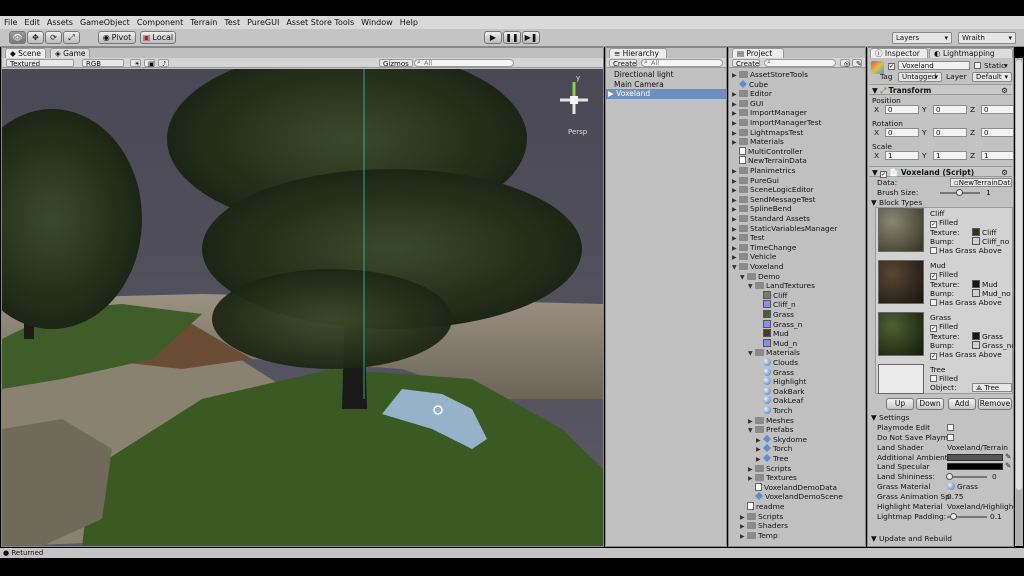 The image size is (1024, 576). I want to click on project-item: ▼ Voxeland, so click(757, 267).